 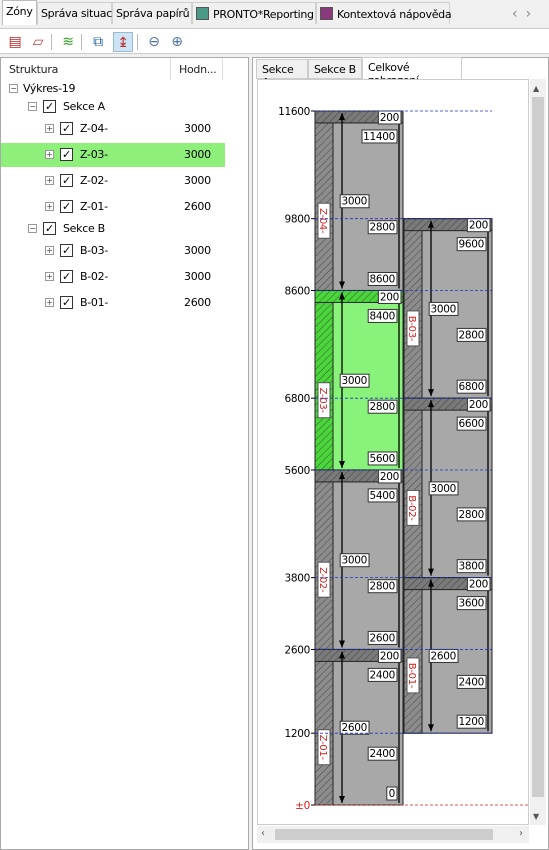 I want to click on help-icon, so click(x=326, y=13).